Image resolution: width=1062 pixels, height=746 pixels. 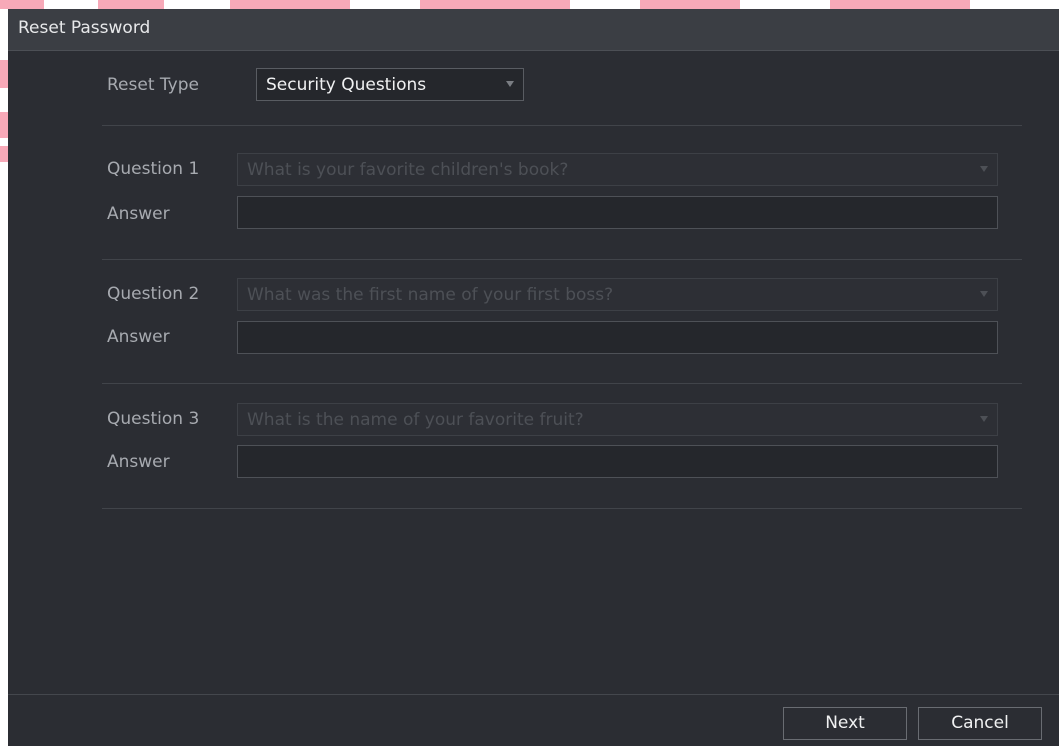 What do you see at coordinates (138, 337) in the screenshot?
I see `answer-2-label: Answer` at bounding box center [138, 337].